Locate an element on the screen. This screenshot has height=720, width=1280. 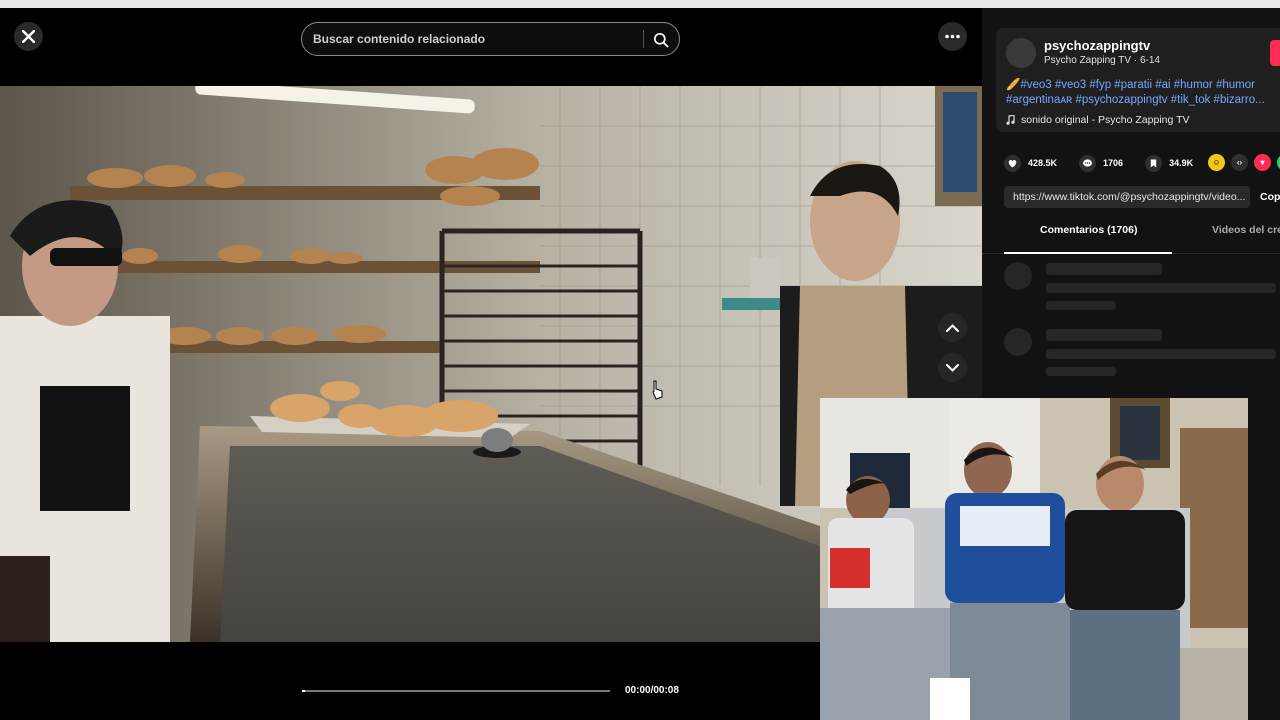
previous-video-button is located at coordinates (952, 327).